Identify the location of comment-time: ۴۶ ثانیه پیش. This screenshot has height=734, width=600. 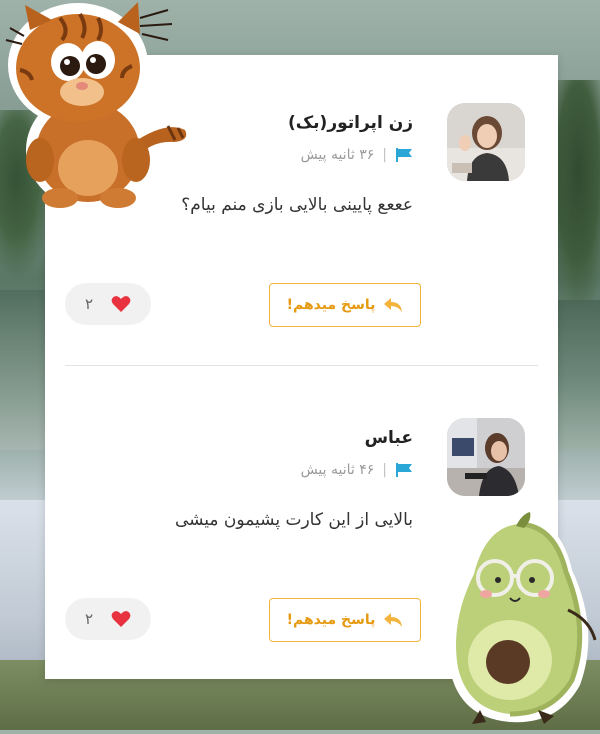
(337, 470).